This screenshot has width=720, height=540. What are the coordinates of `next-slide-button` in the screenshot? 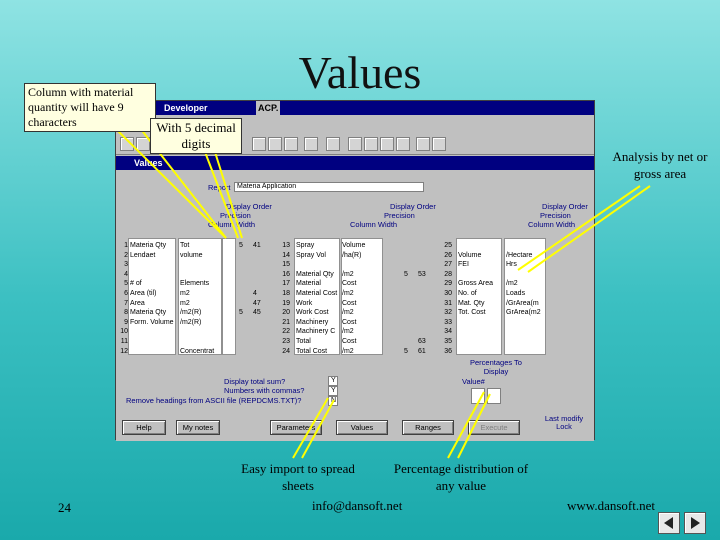 It's located at (695, 523).